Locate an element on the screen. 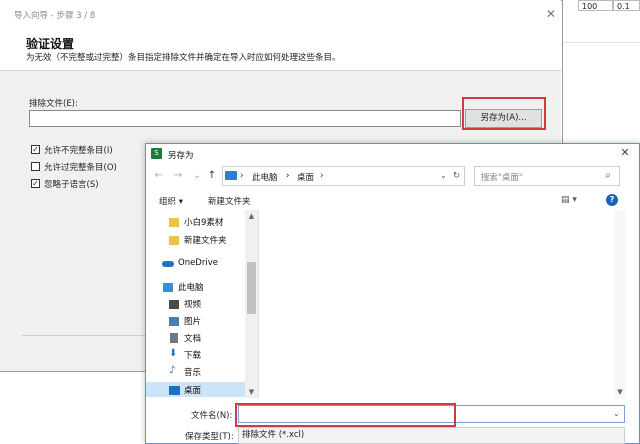  background-gridline is located at coordinates (601, 42).